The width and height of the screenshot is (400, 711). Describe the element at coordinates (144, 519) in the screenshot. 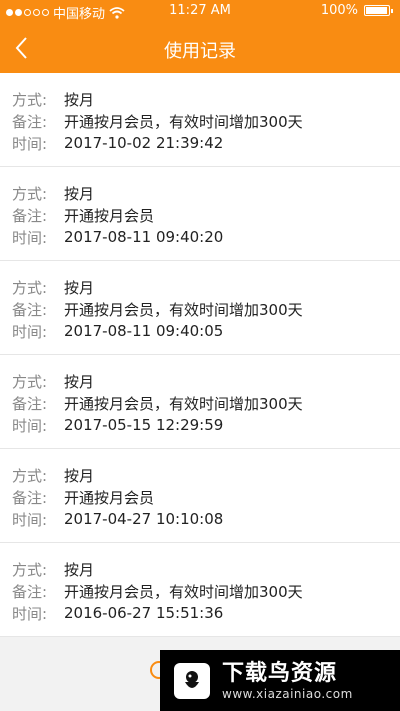

I see `time-value: 2017-04-27 10:10:08` at that location.